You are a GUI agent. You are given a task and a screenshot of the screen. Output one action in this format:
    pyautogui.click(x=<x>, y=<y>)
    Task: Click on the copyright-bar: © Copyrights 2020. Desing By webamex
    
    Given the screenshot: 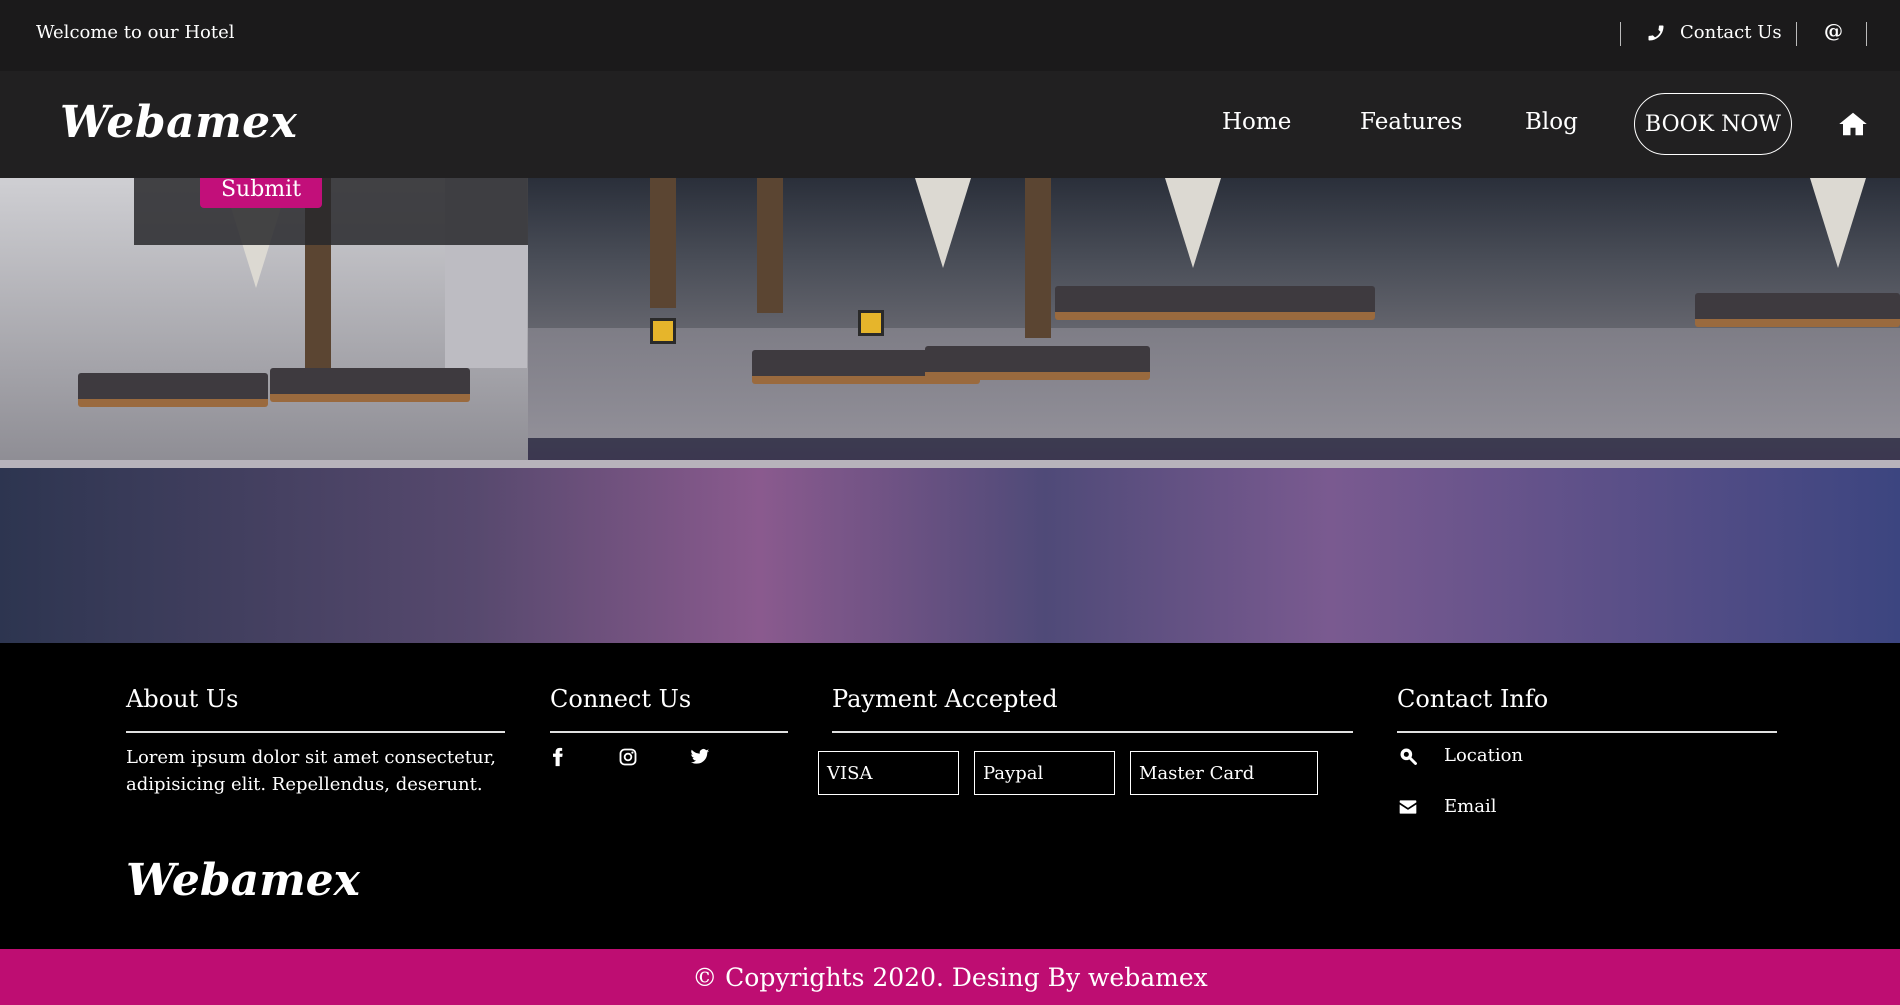 What is the action you would take?
    pyautogui.click(x=950, y=977)
    